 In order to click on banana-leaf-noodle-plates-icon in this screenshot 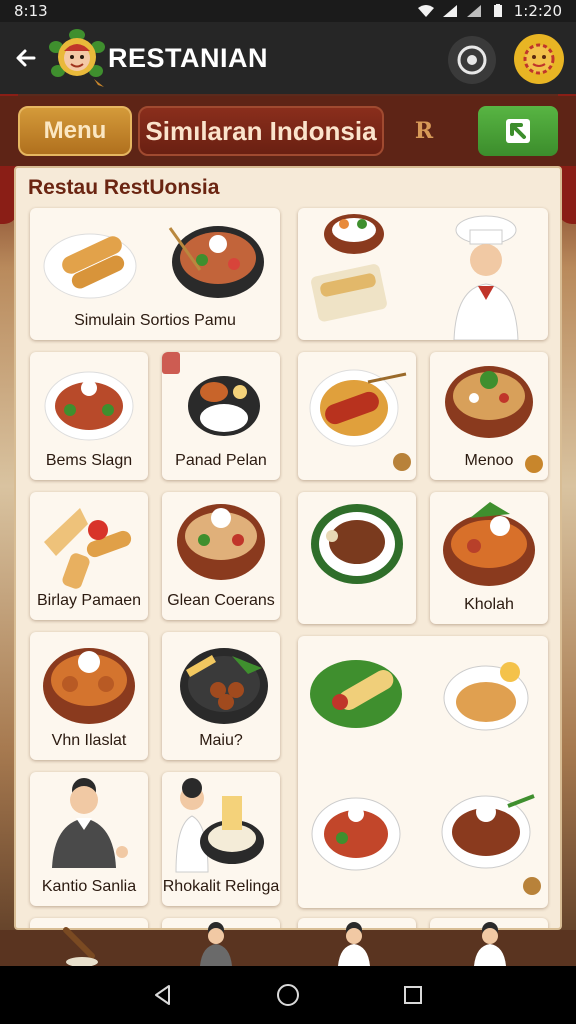, I will do `click(425, 777)`.